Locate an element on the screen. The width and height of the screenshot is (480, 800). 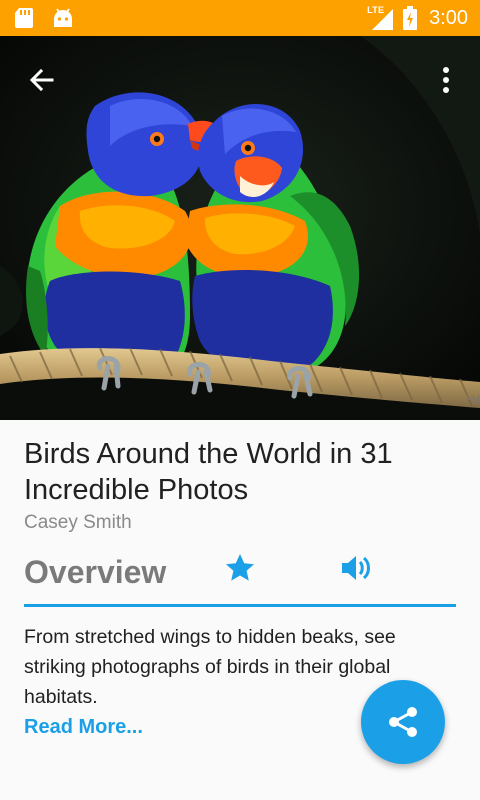
overview-heading: Overview is located at coordinates (95, 572).